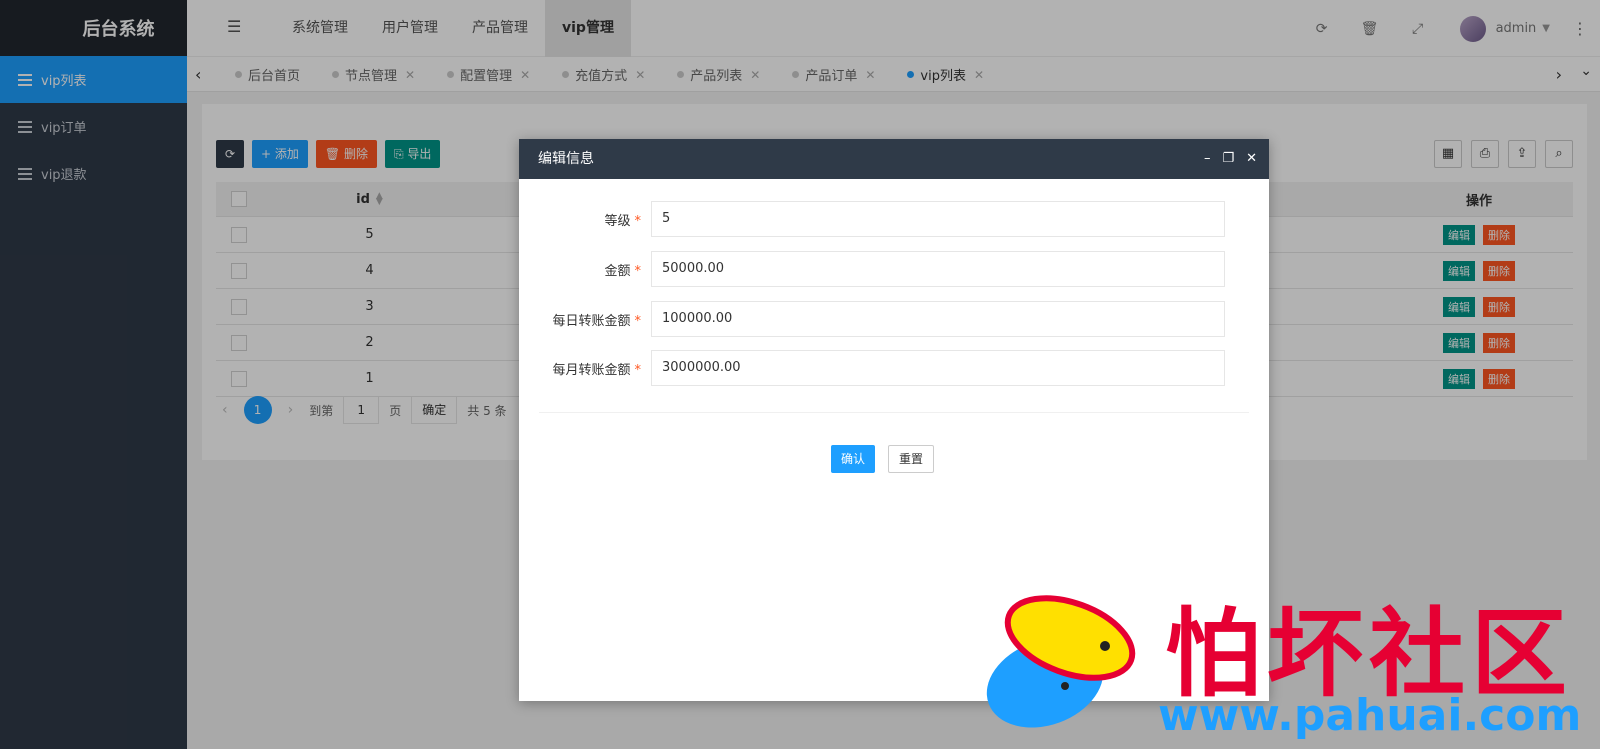 The image size is (1600, 749). What do you see at coordinates (1280, 660) in the screenshot?
I see `watermark: 怕坏社区 www.pahuai.com` at bounding box center [1280, 660].